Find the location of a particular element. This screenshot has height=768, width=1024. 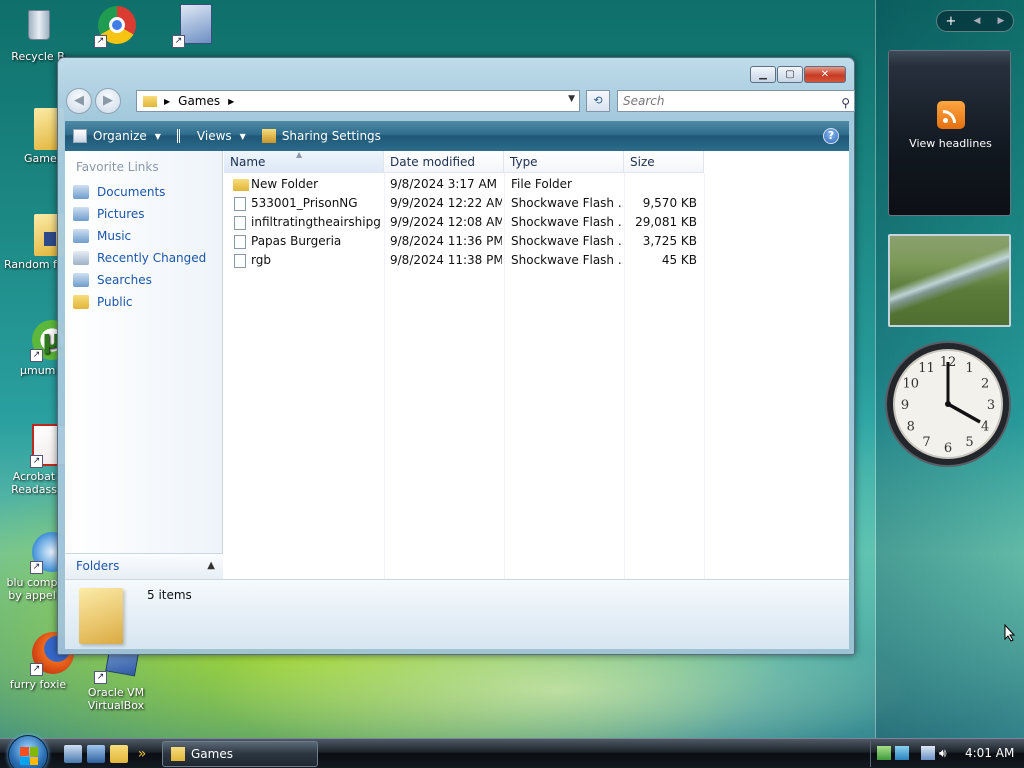

column-header-label: Name is located at coordinates (248, 162).